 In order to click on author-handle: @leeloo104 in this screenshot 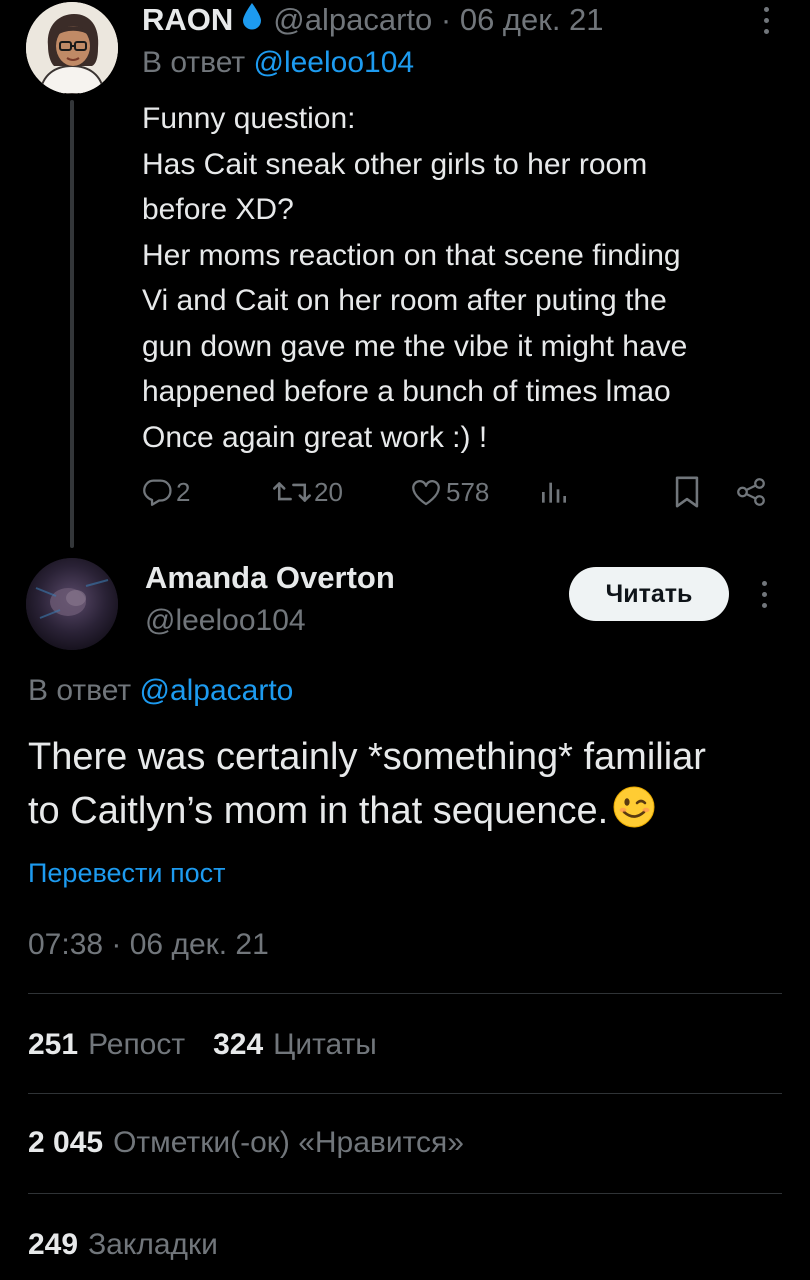, I will do `click(225, 621)`.